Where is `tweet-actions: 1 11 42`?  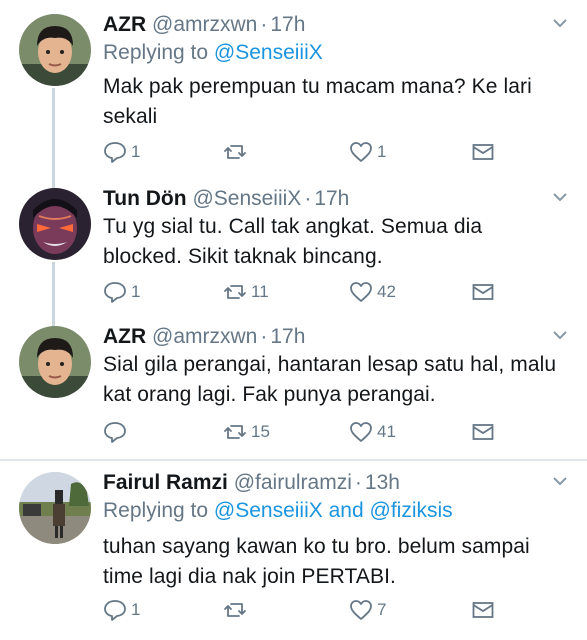
tweet-actions: 1 11 42 is located at coordinates (303, 293).